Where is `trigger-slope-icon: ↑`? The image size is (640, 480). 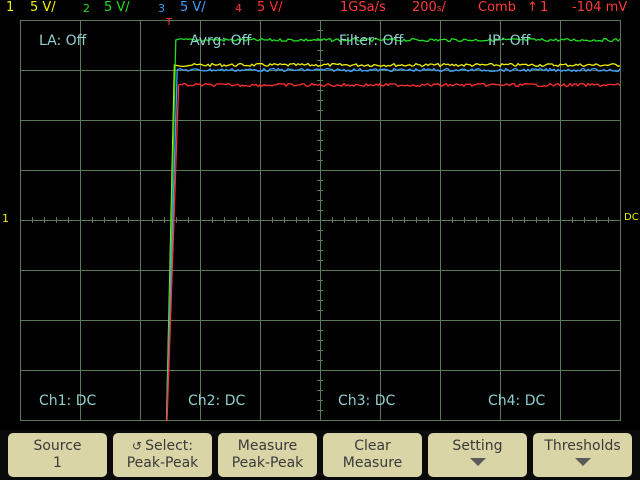
trigger-slope-icon: ↑ is located at coordinates (532, 7).